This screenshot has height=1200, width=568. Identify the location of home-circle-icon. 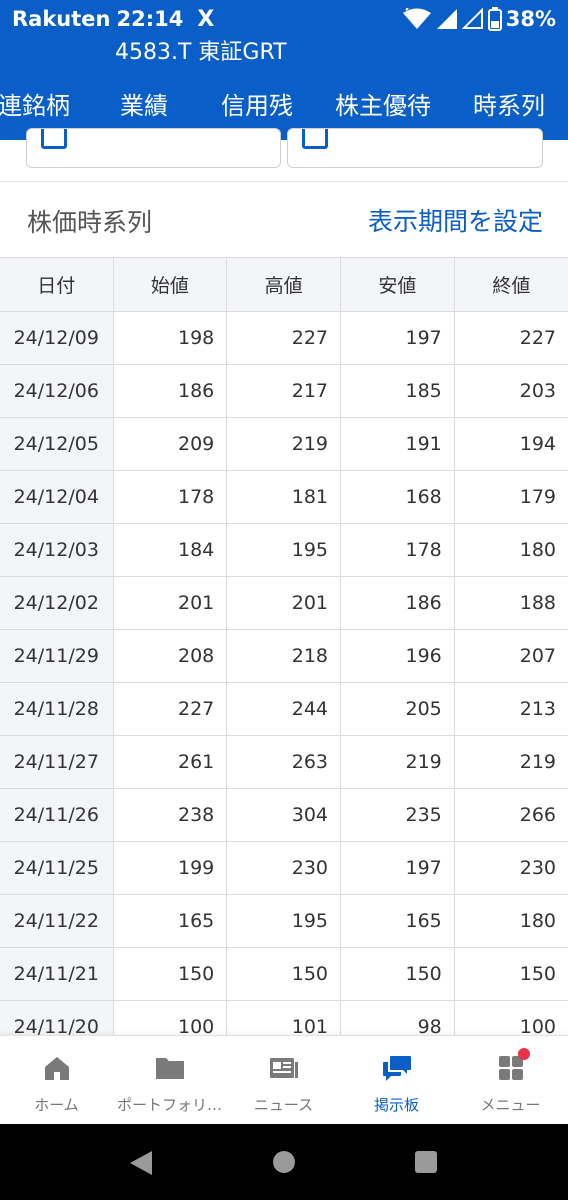
(284, 1162).